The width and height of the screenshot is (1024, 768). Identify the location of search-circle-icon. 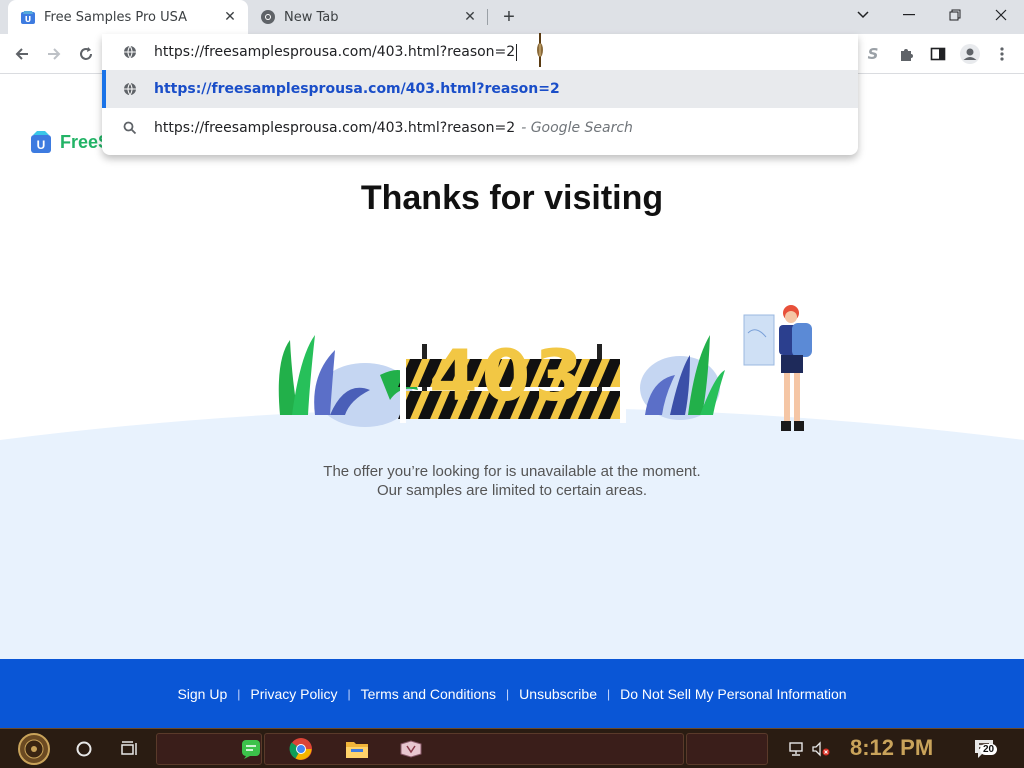
(84, 749).